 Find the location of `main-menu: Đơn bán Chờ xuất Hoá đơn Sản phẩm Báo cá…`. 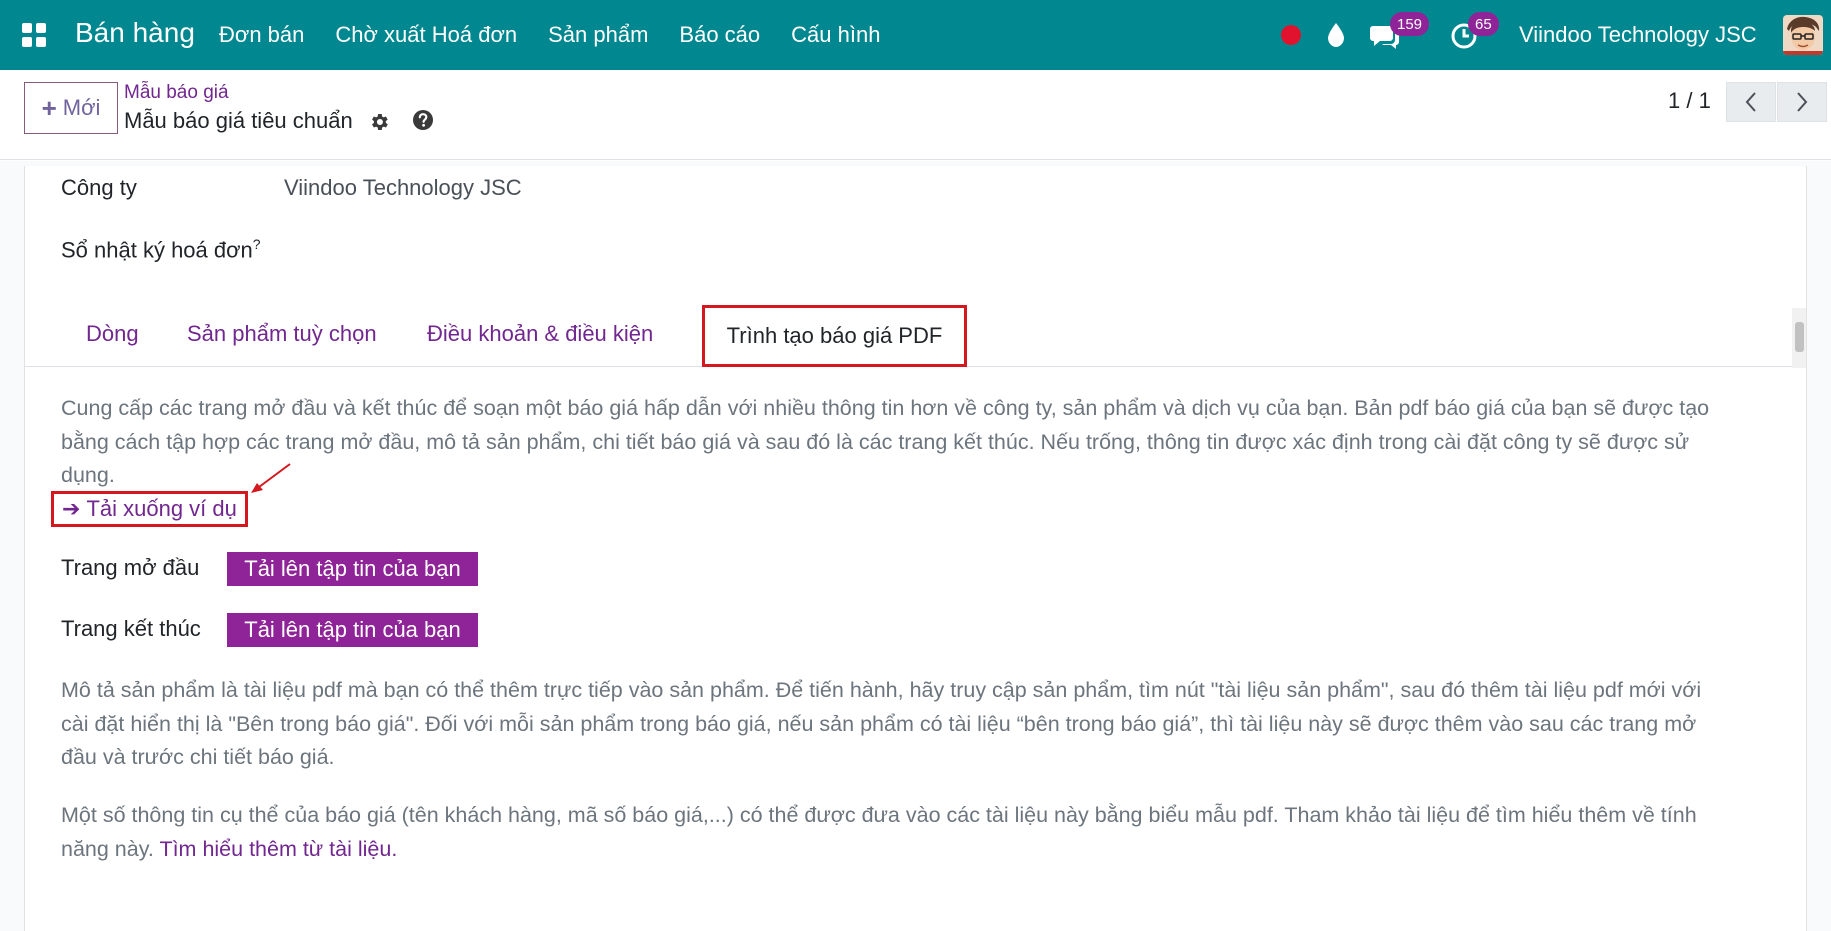

main-menu: Đơn bán Chờ xuất Hoá đơn Sản phẩm Báo cá… is located at coordinates (565, 35).